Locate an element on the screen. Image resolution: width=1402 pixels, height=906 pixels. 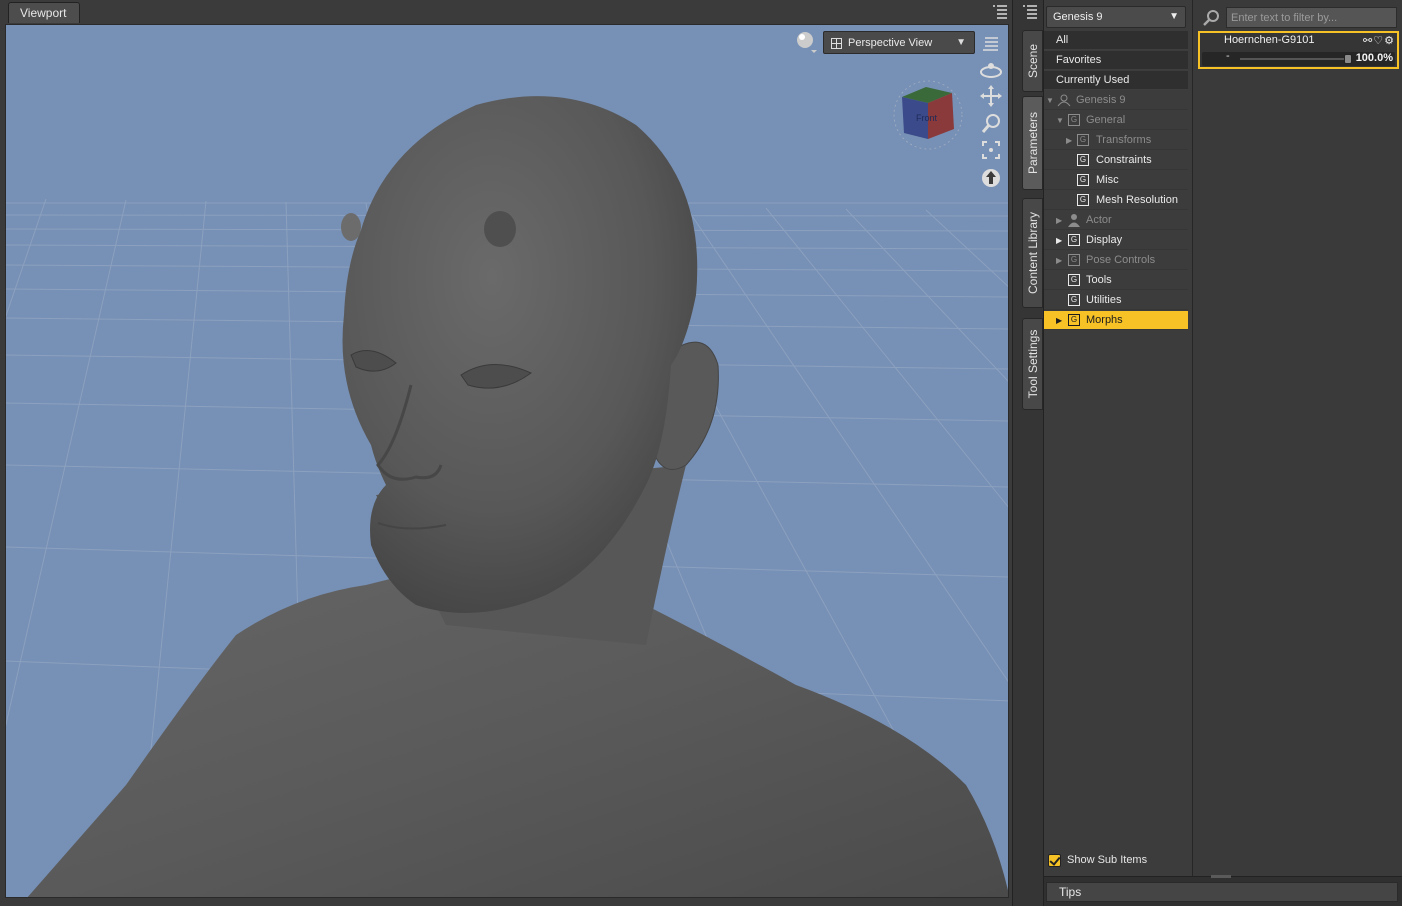
pane-menu-icon is located at coordinates (1030, 11).